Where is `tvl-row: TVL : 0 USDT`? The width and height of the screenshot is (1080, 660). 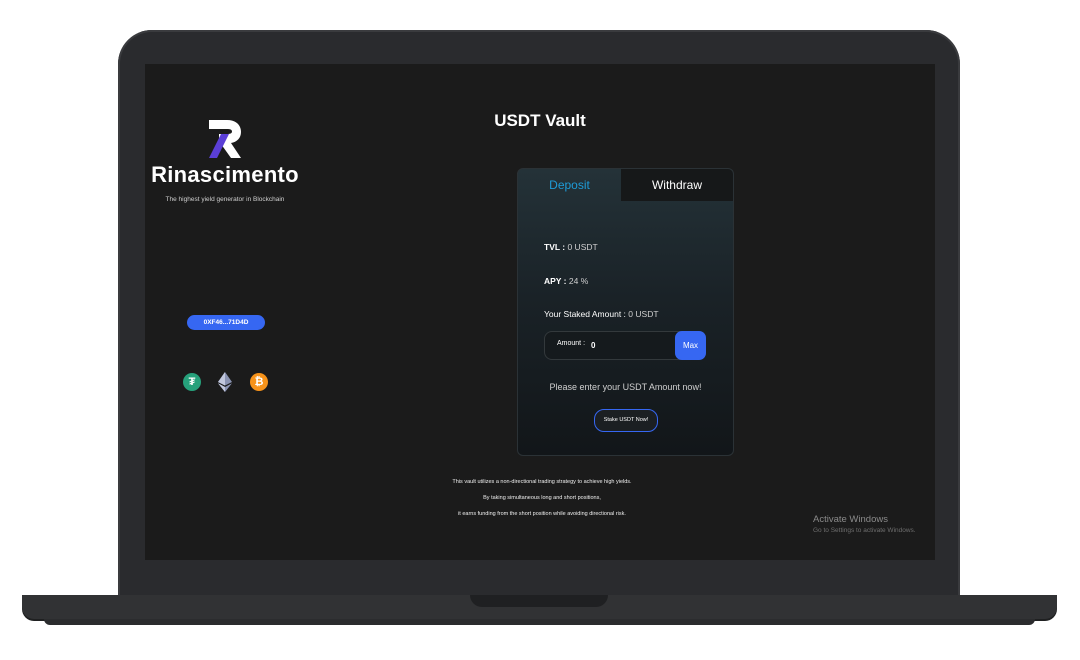 tvl-row: TVL : 0 USDT is located at coordinates (571, 247).